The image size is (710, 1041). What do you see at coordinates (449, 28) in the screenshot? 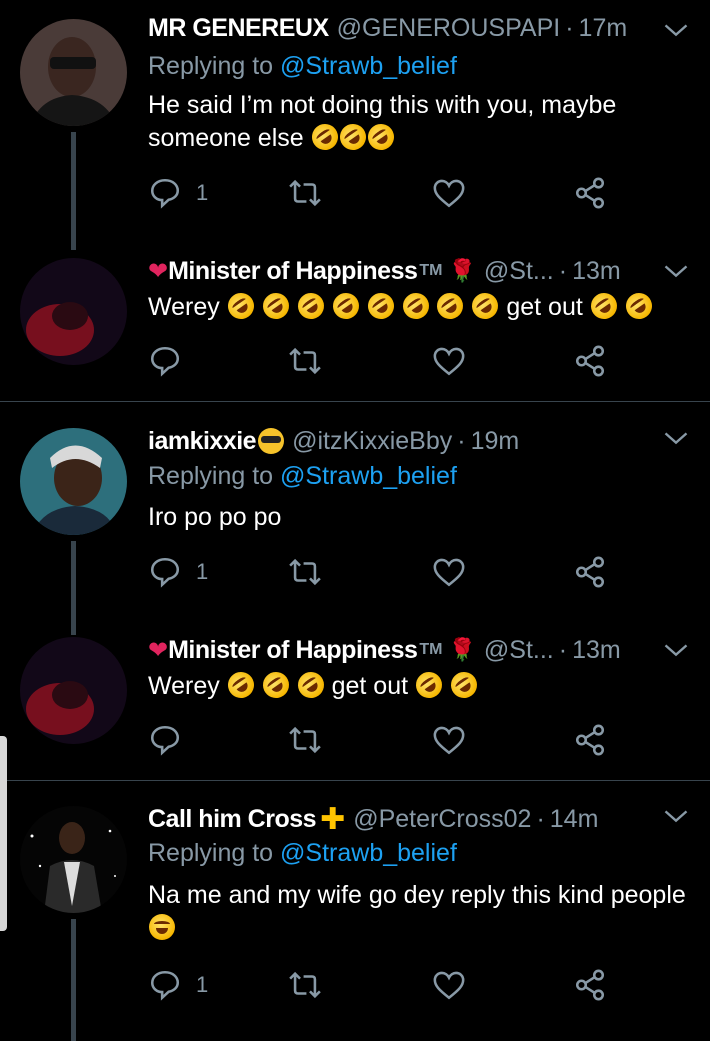
I see `user-handle: @GENEROUSPAPI` at bounding box center [449, 28].